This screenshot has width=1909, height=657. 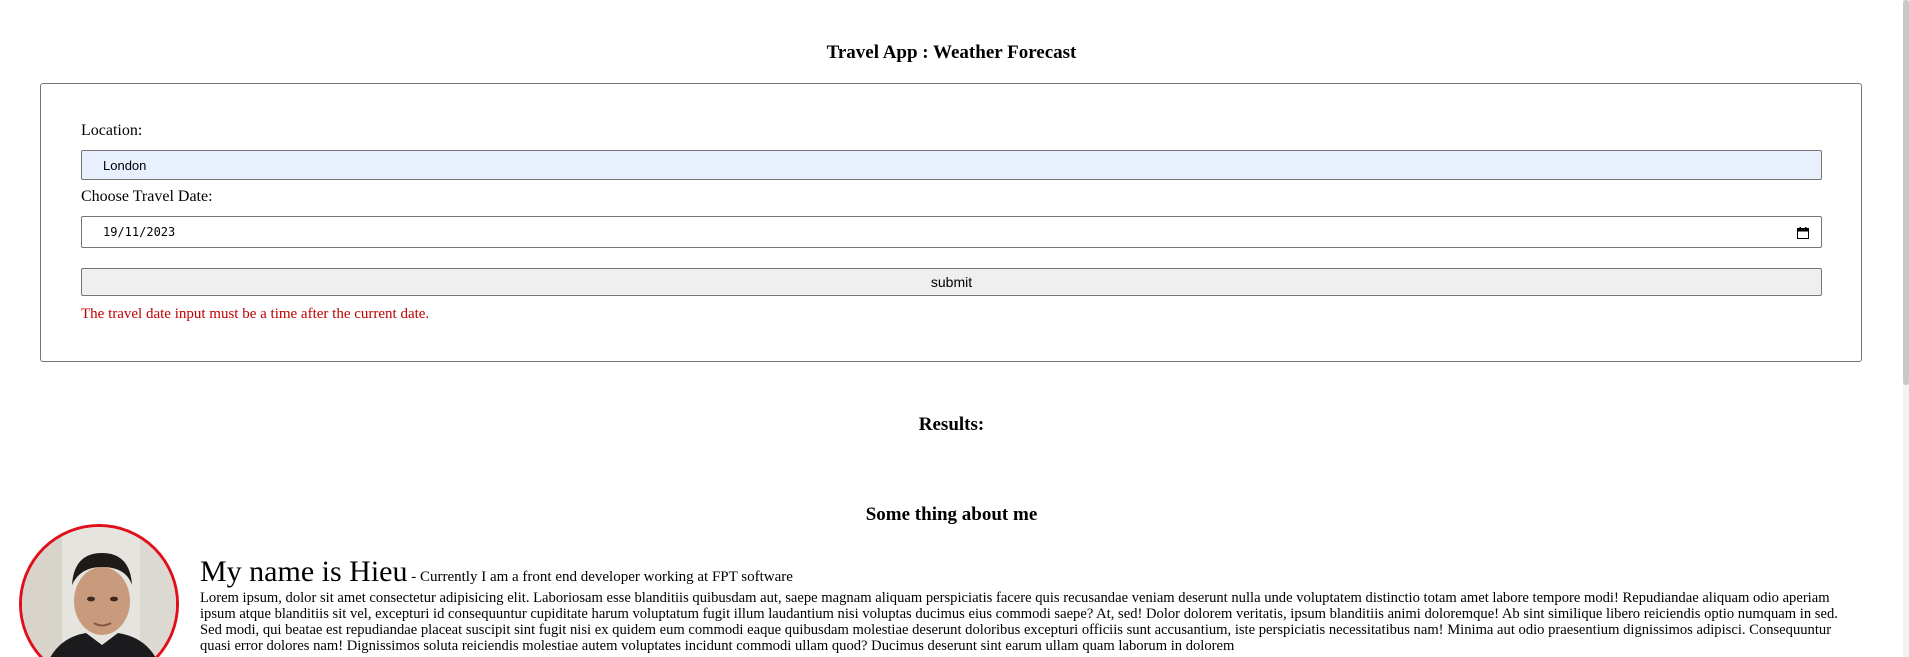 What do you see at coordinates (112, 130) in the screenshot?
I see `location-label: Location:` at bounding box center [112, 130].